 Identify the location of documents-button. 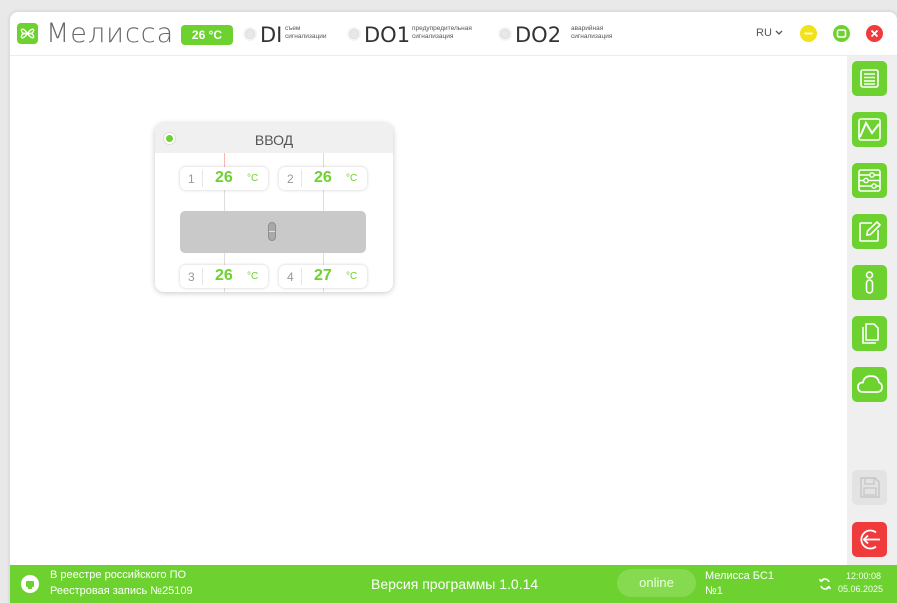
(869, 333).